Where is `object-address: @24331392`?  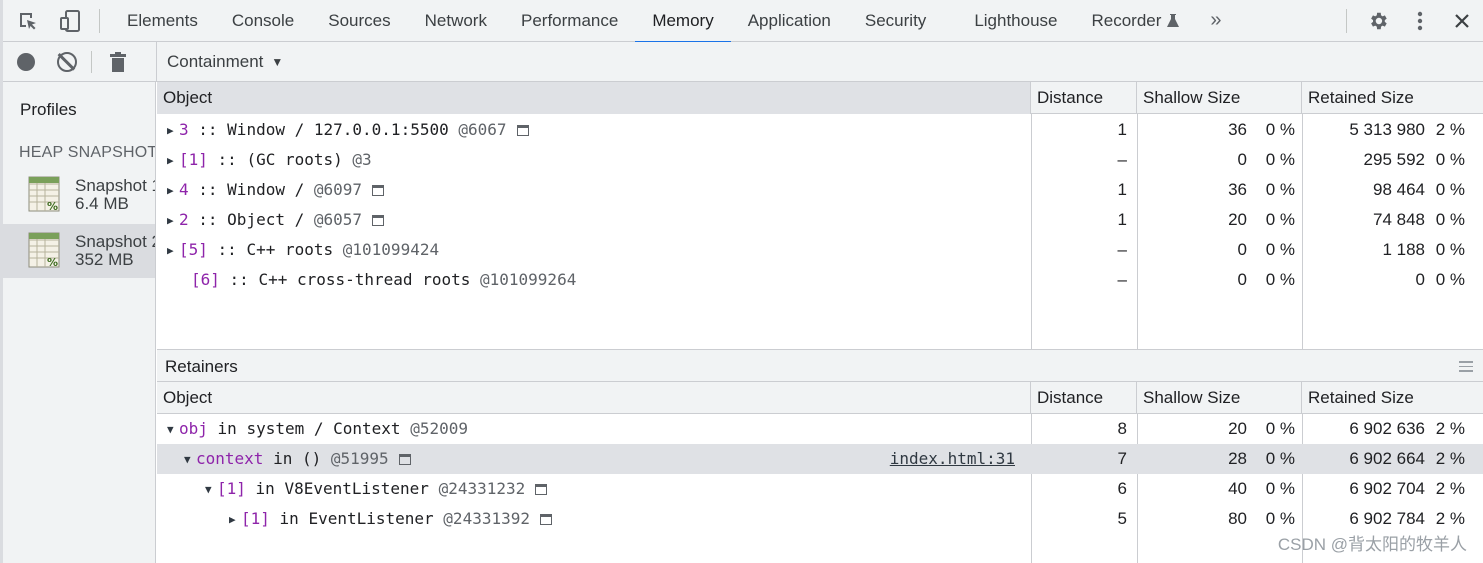 object-address: @24331392 is located at coordinates (486, 518).